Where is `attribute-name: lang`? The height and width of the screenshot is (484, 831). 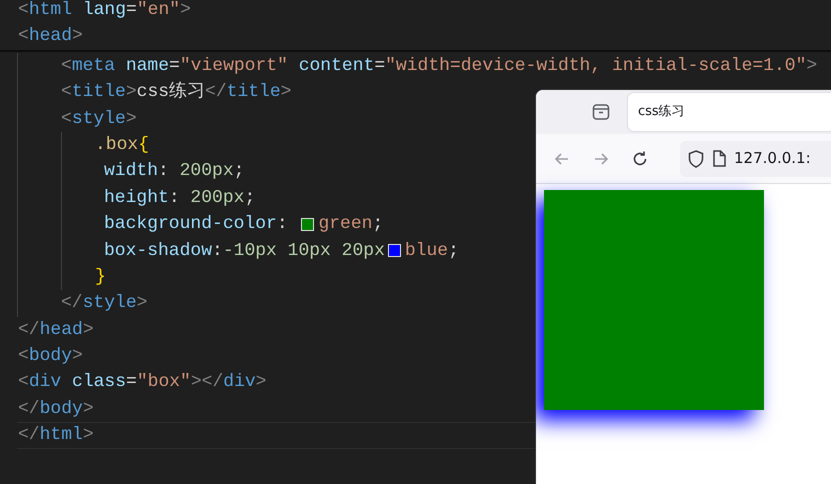
attribute-name: lang is located at coordinates (104, 11).